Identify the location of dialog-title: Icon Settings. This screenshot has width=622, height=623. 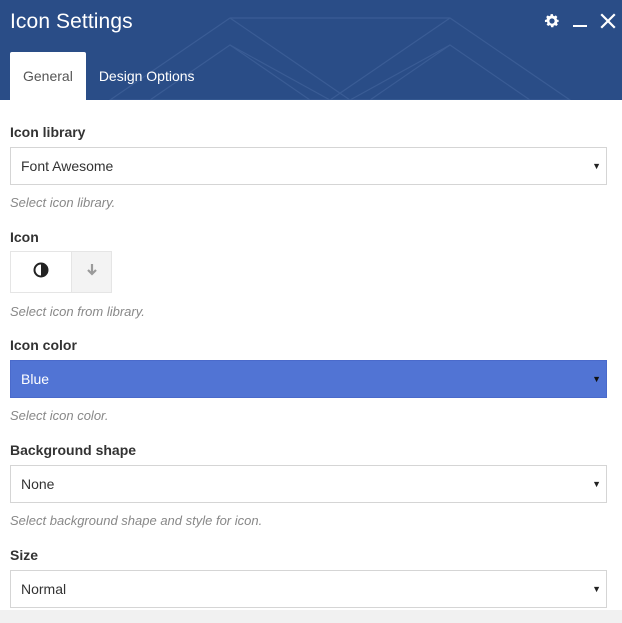
(71, 21).